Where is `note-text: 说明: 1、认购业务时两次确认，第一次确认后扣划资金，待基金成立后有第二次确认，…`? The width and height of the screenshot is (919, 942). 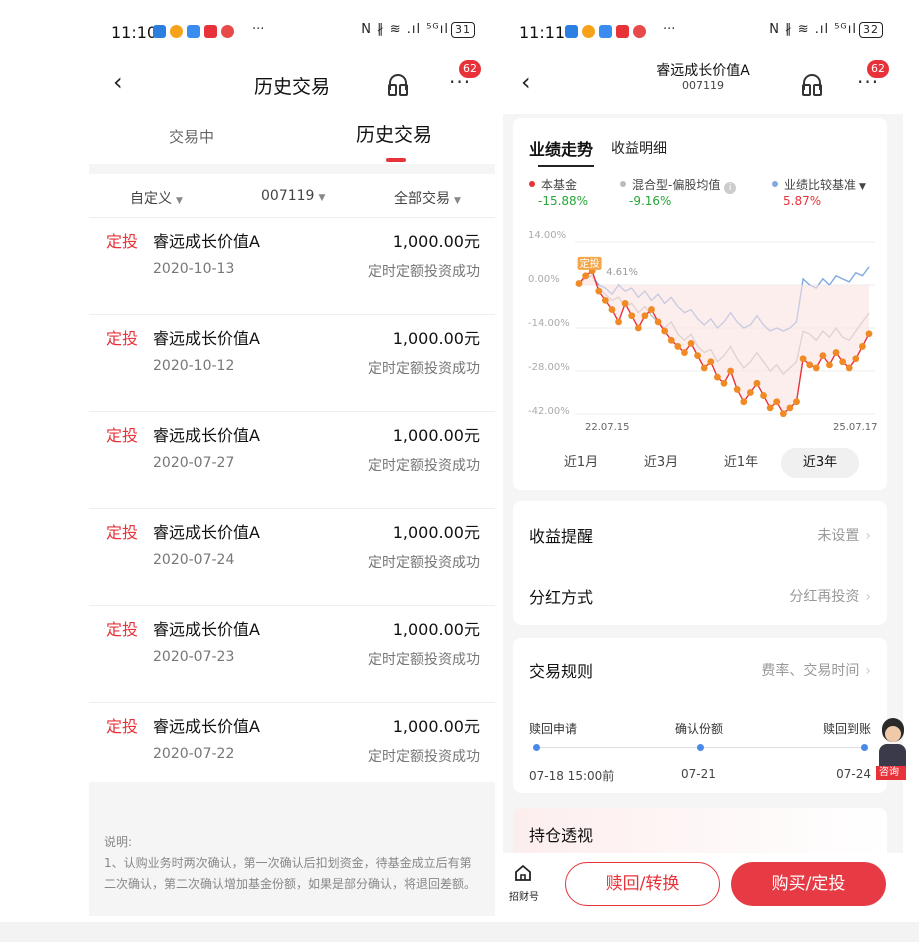 note-text: 说明: 1、认购业务时两次确认，第一次确认后扣划资金，待基金成立后有第二次确认，… is located at coordinates (292, 863).